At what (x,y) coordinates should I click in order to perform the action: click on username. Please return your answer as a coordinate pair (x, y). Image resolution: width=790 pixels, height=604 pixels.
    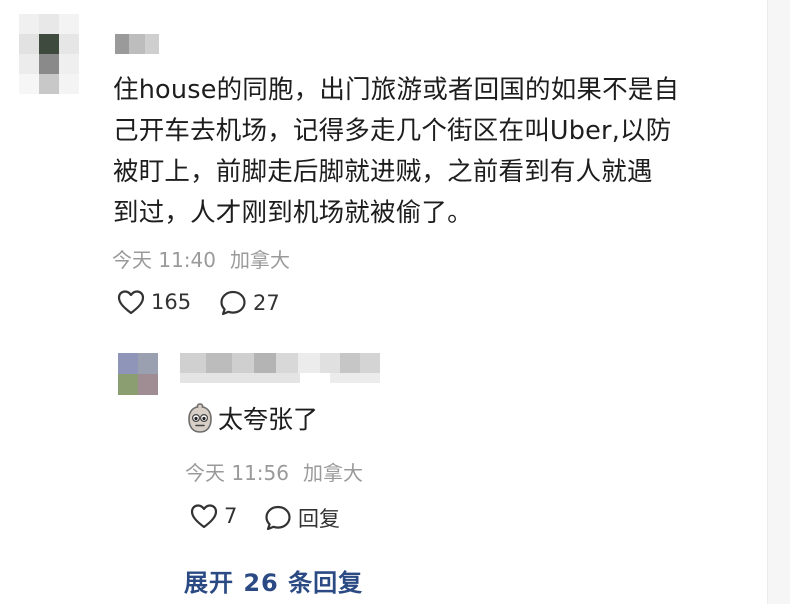
    Looking at the image, I should click on (137, 44).